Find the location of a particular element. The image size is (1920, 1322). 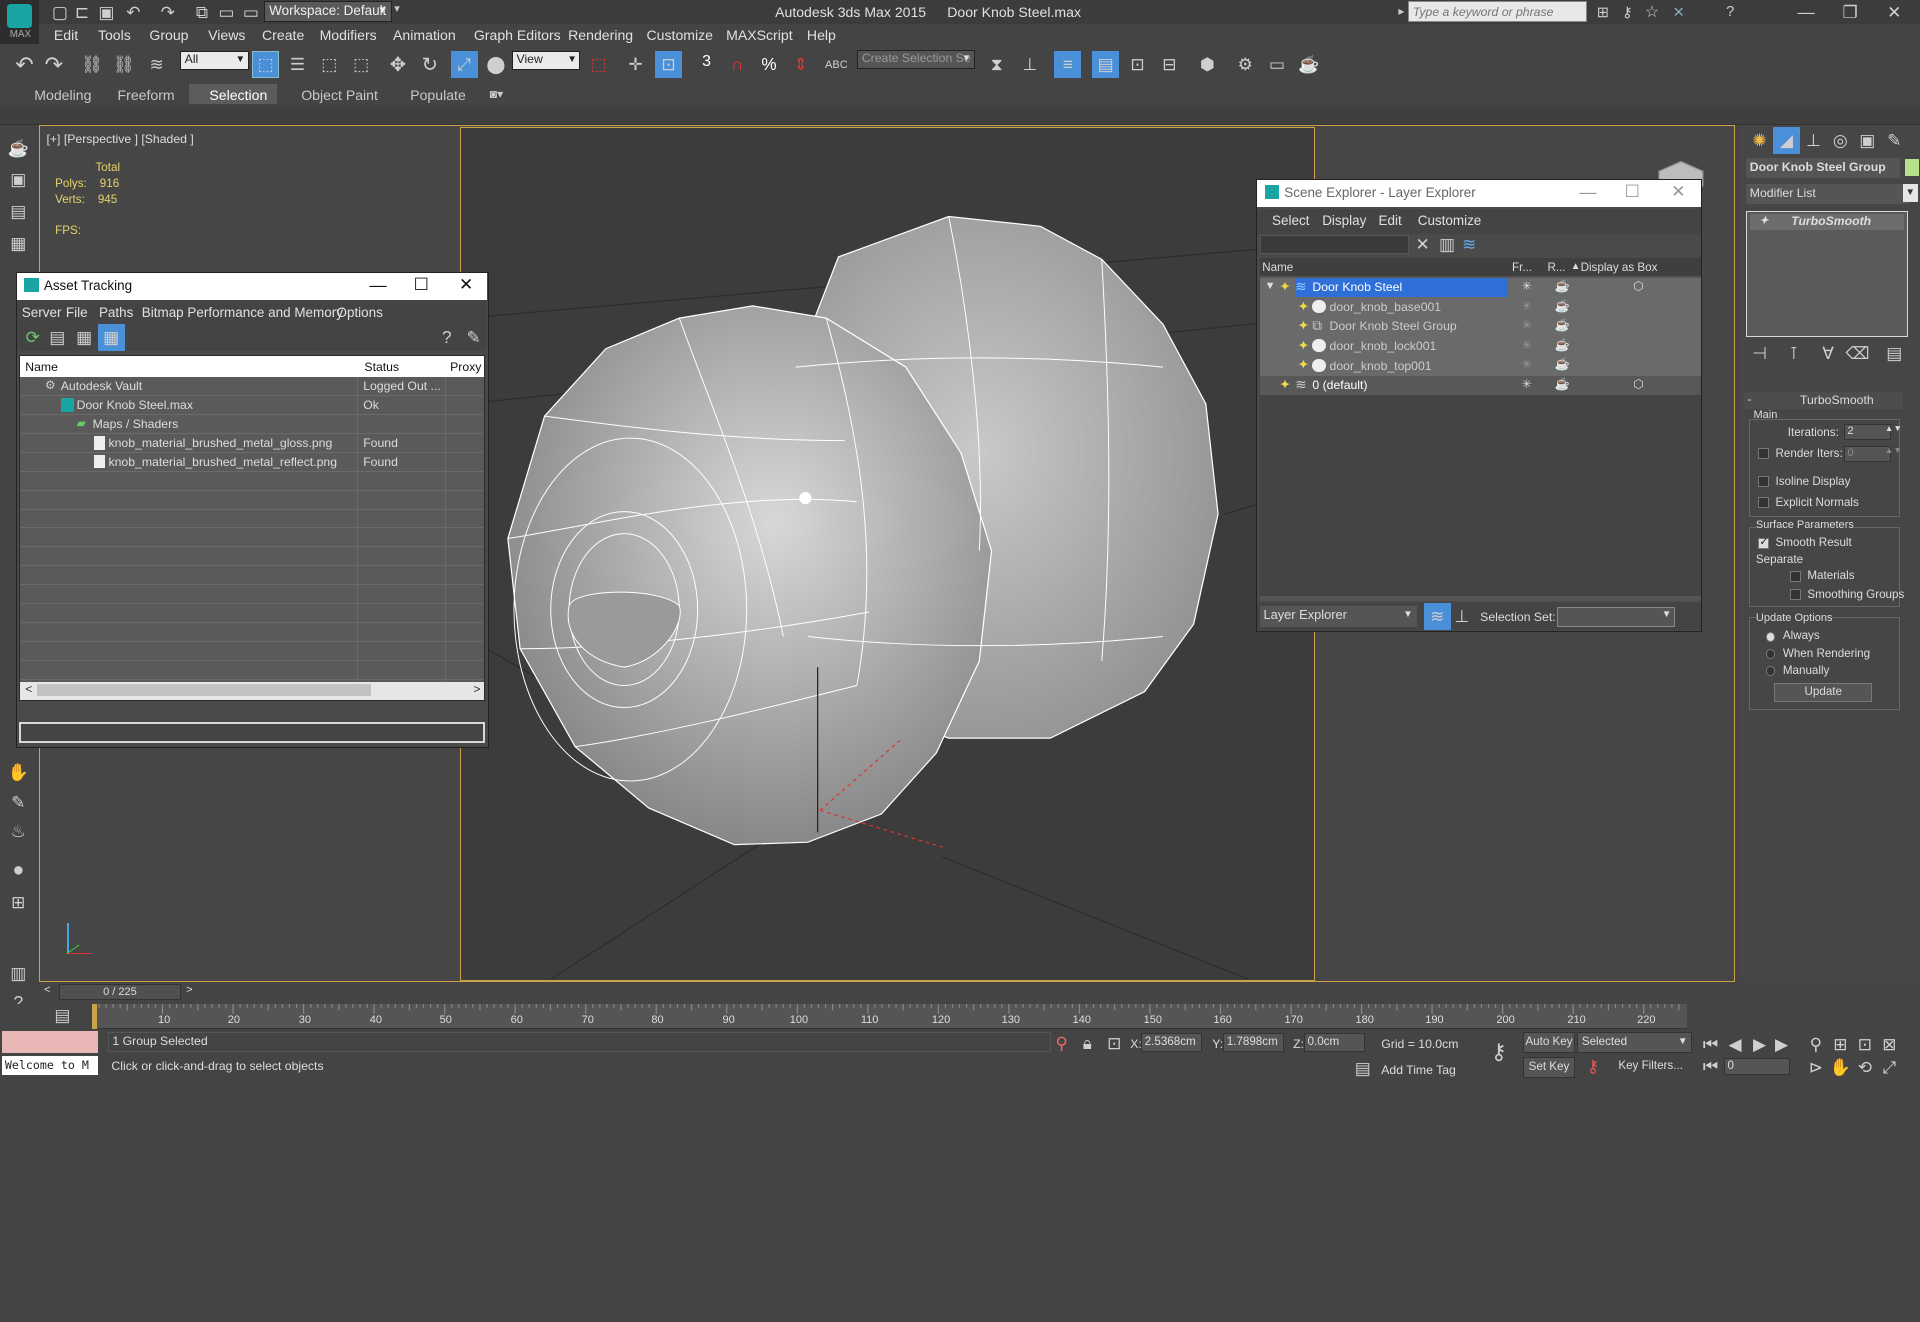

tree-row: ✦ ≋ 0 (default) ✳ ☕ ⬡ is located at coordinates (1480, 385).